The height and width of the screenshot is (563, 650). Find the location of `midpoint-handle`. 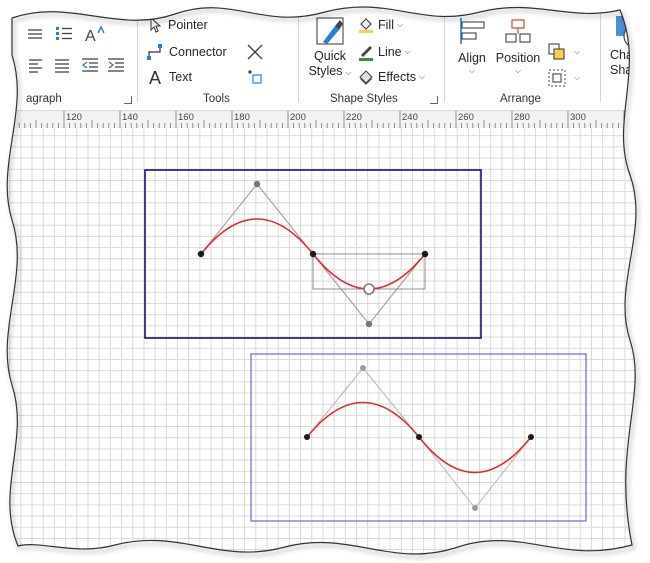

midpoint-handle is located at coordinates (369, 289).